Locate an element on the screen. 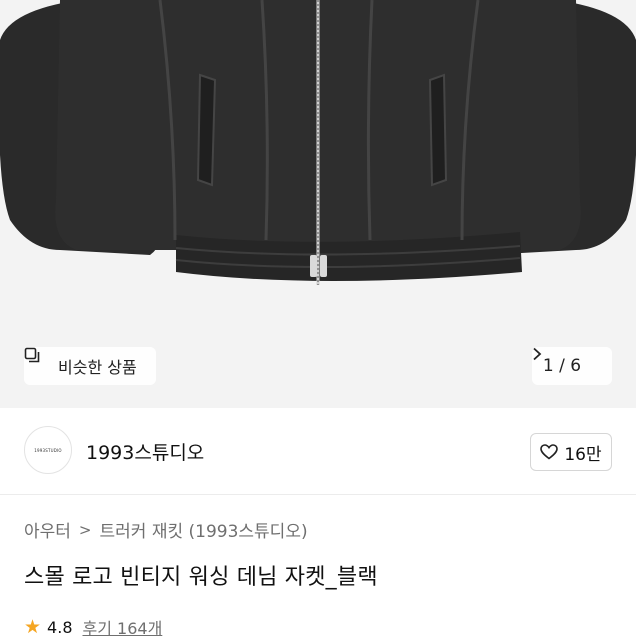 The width and height of the screenshot is (636, 636). similar-items-button: 비슷한 상품 is located at coordinates (90, 366).